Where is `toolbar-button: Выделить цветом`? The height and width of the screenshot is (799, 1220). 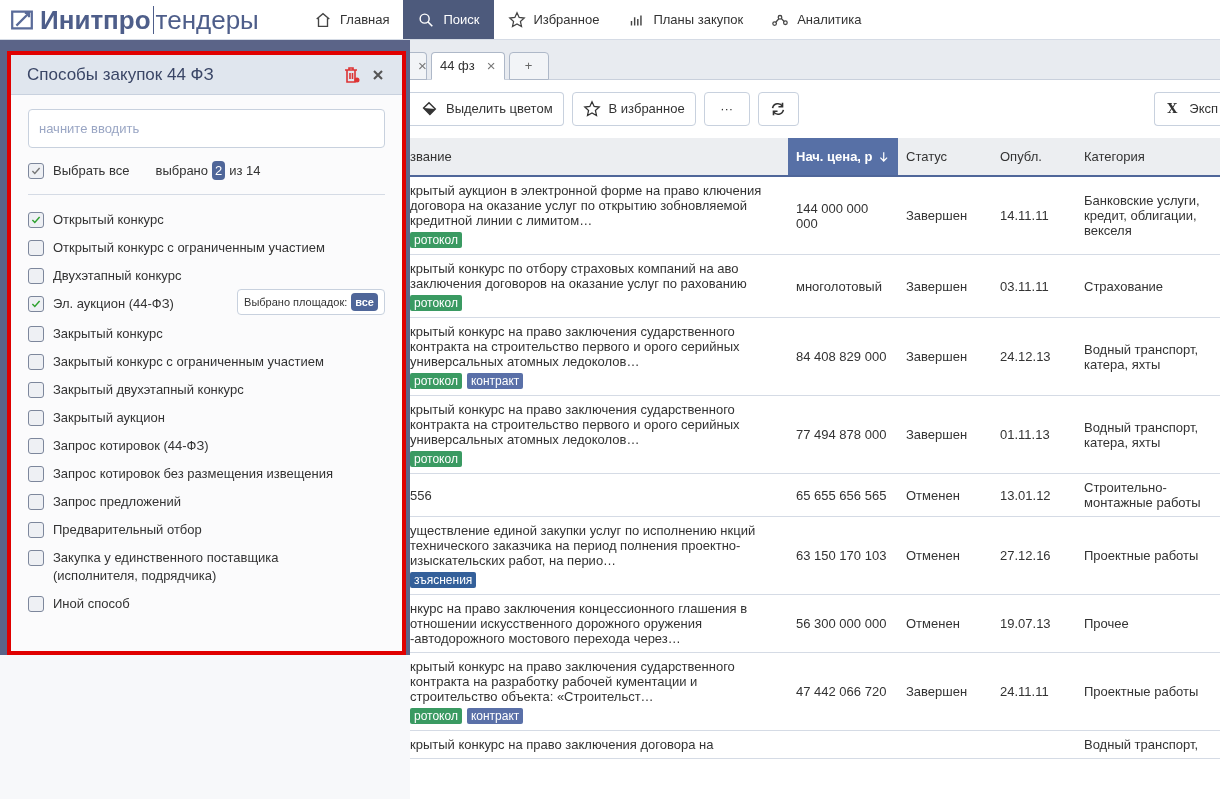
toolbar-button: Выделить цветом is located at coordinates (487, 109).